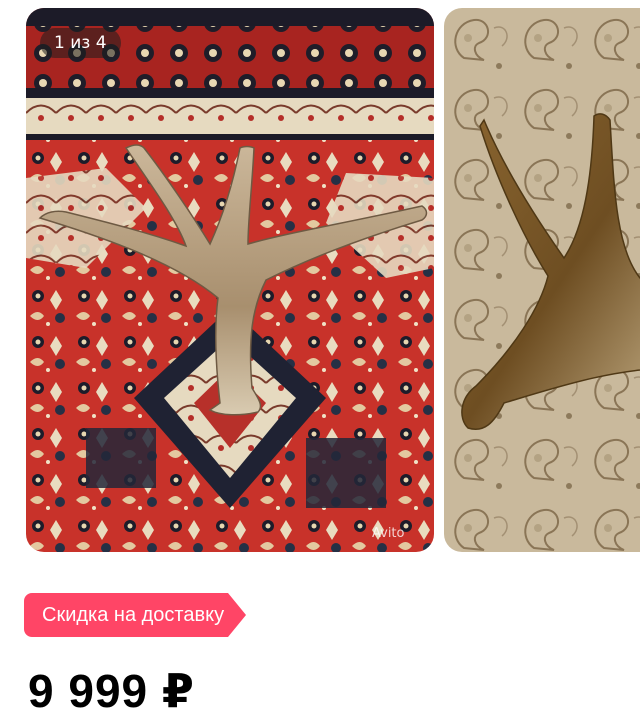 This screenshot has width=640, height=728. I want to click on tag-arrow-shape, so click(237, 615).